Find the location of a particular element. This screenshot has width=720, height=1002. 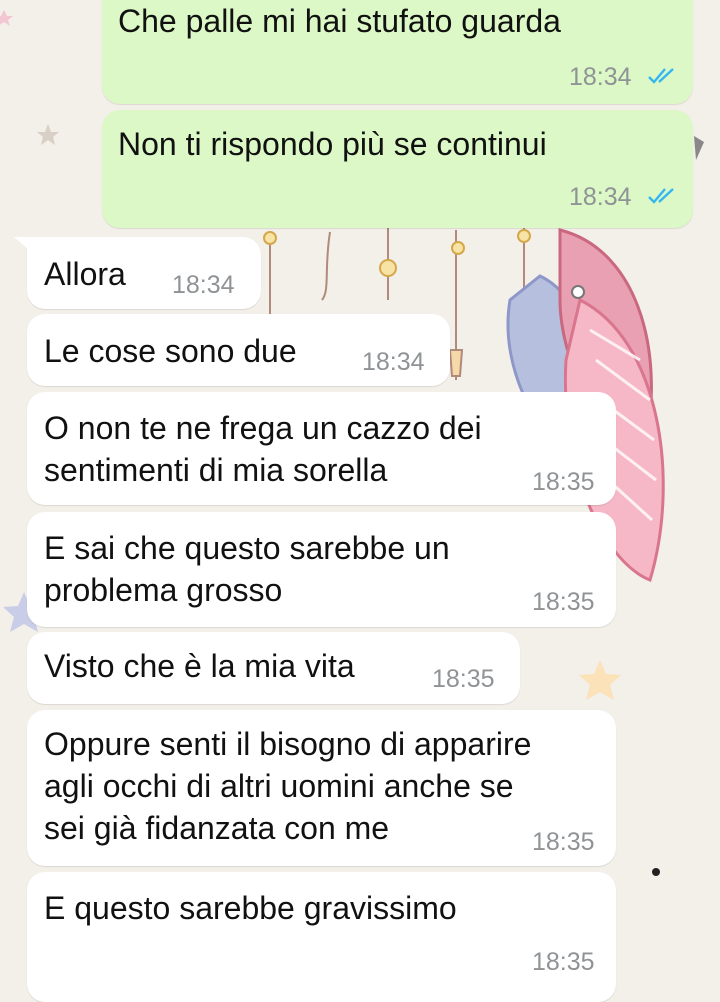

message-text: Le cose sono due is located at coordinates (170, 351).